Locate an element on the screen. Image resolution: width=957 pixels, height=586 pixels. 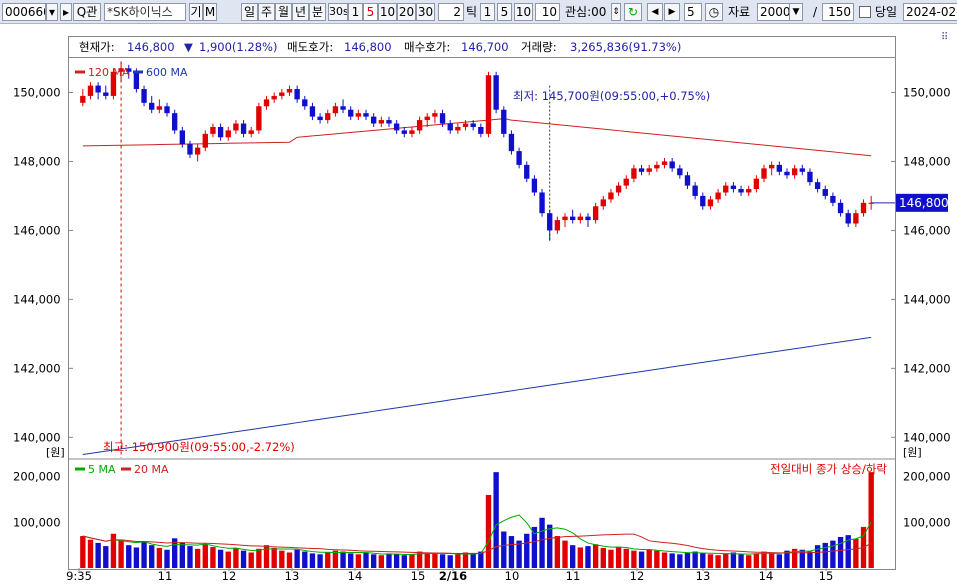
legend-label: 5 MA is located at coordinates (102, 469).